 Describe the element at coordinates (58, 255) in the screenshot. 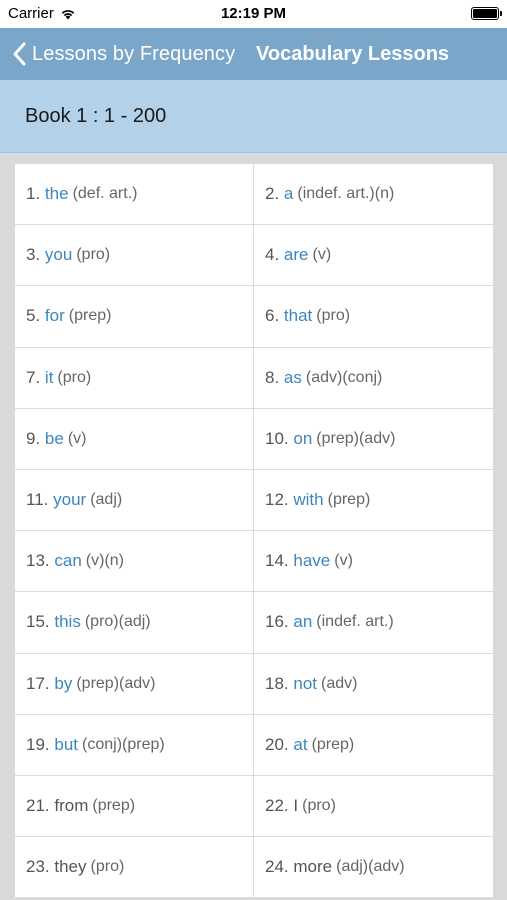

I see `word-link: you` at that location.